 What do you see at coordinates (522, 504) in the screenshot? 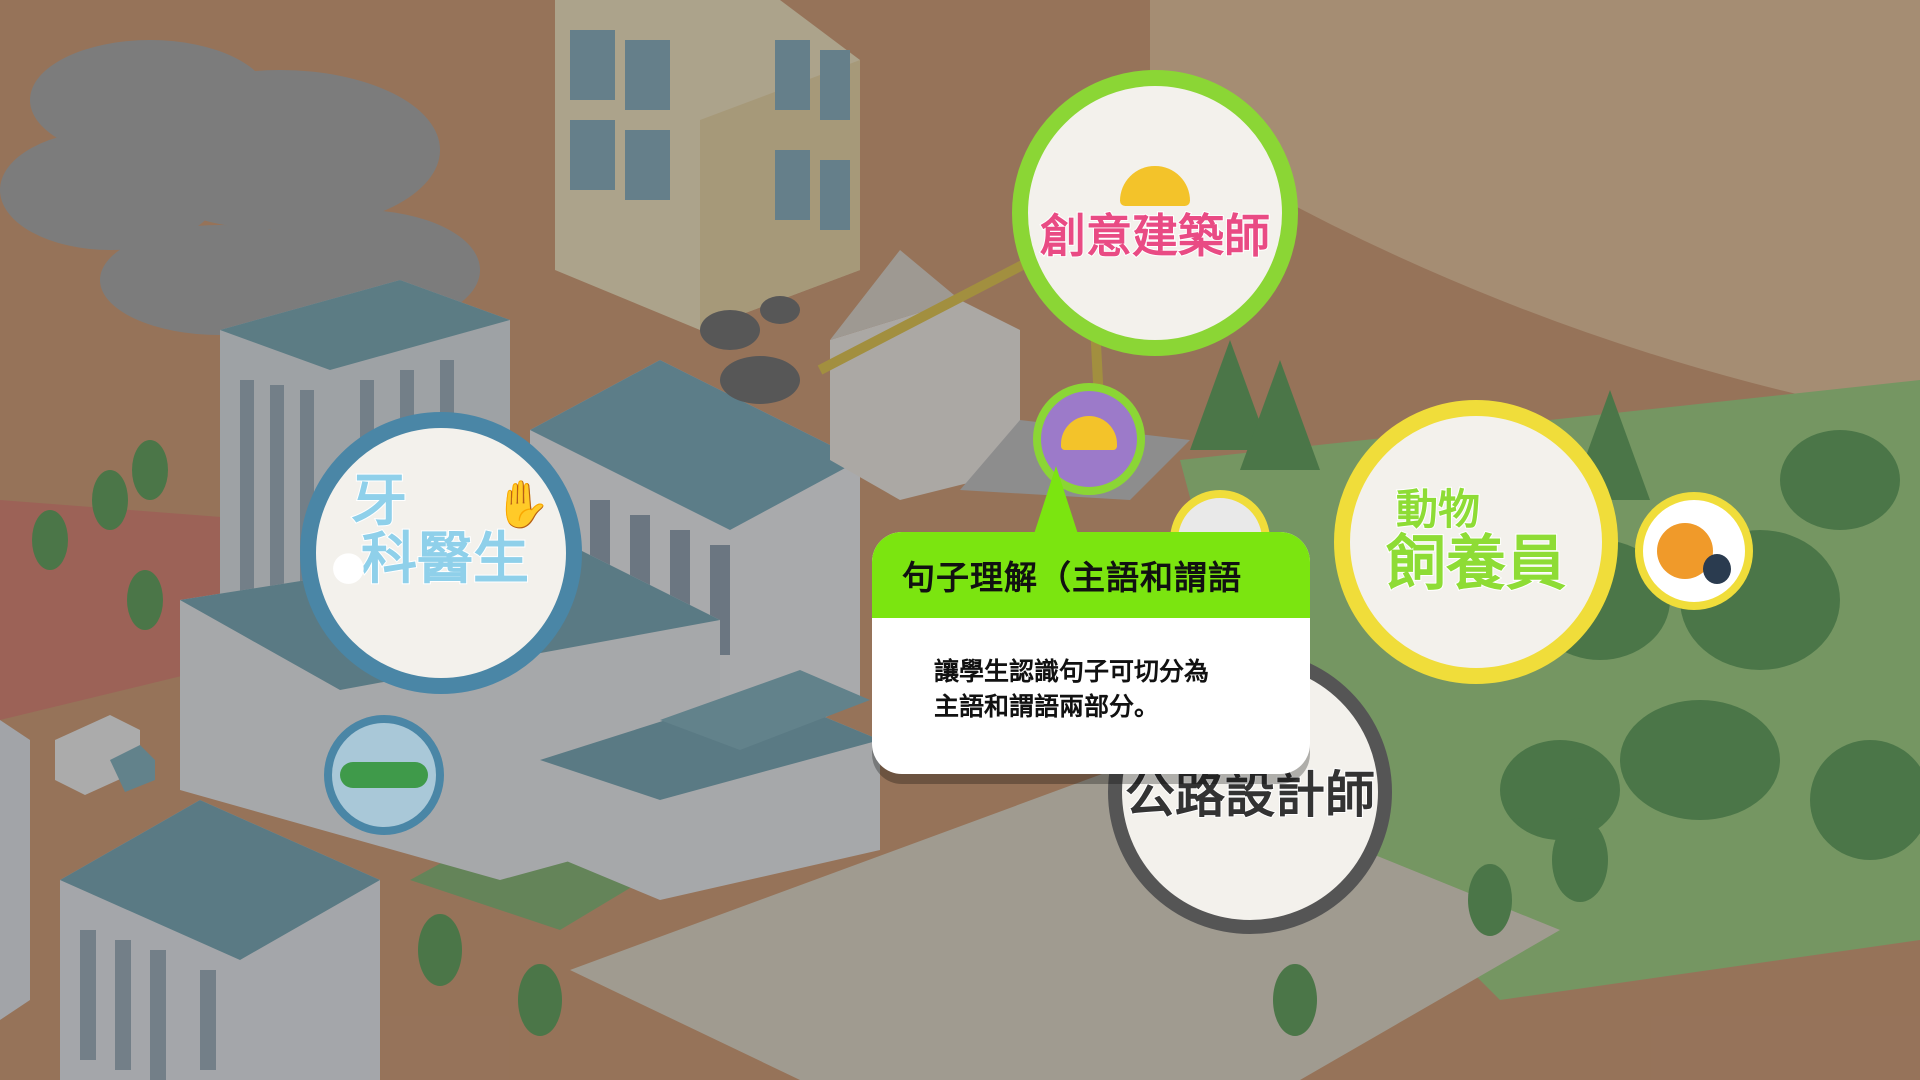
I see `glove-icon: ✋` at bounding box center [522, 504].